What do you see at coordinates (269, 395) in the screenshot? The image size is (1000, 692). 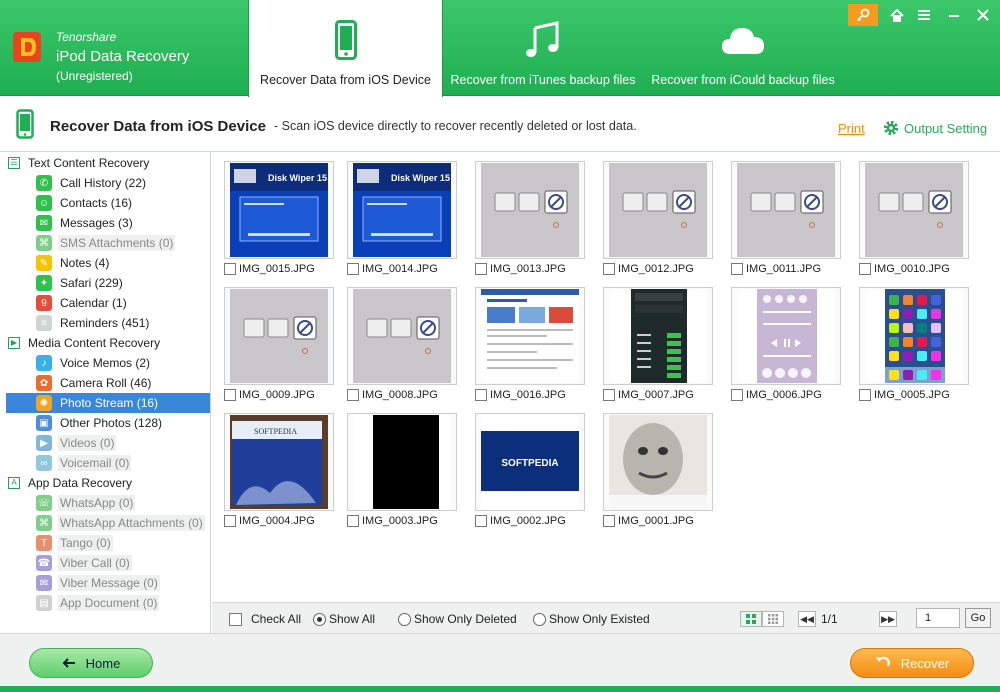 I see `photo-caption: IMG_0009.JPG` at bounding box center [269, 395].